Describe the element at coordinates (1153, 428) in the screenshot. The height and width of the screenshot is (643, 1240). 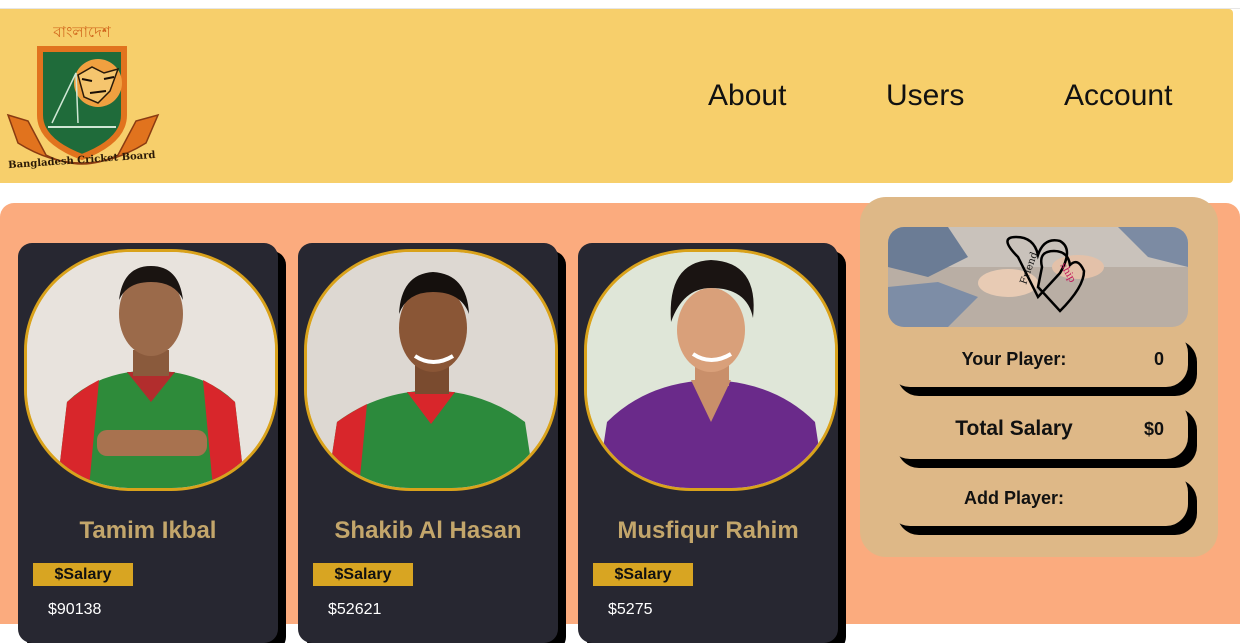
I see `total-salary-value: $0` at that location.